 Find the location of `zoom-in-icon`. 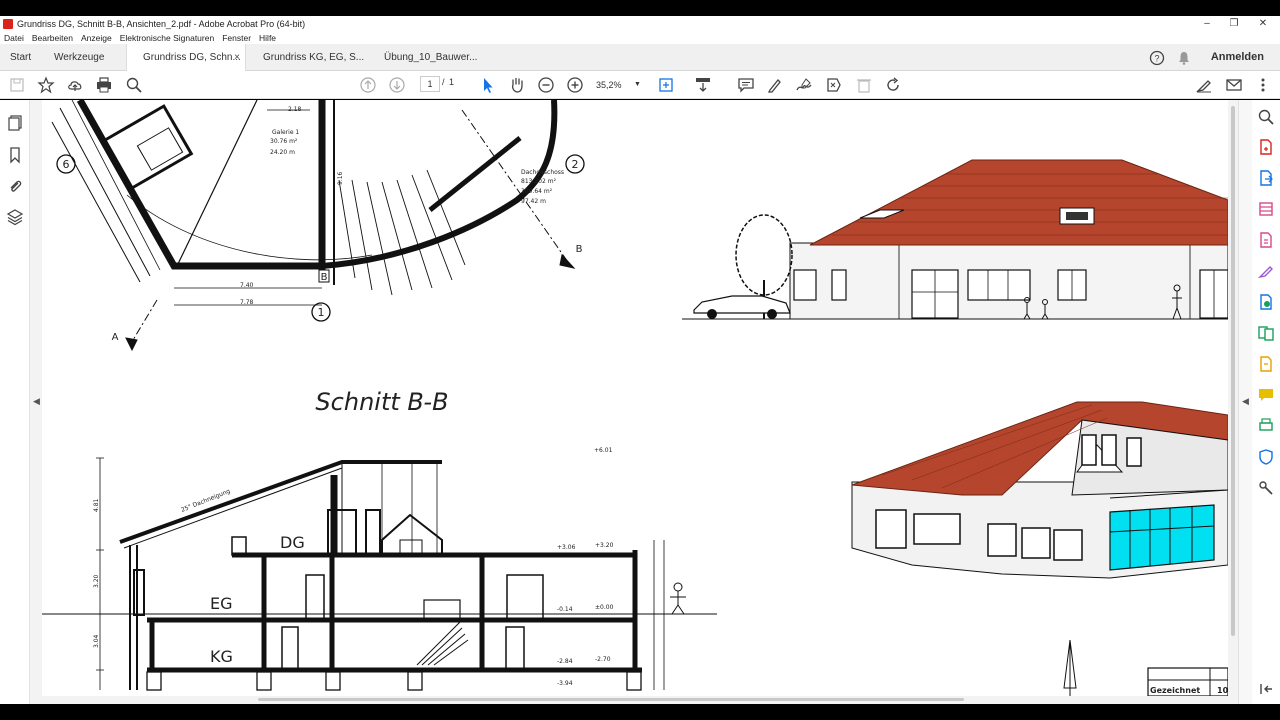

zoom-in-icon is located at coordinates (575, 85).